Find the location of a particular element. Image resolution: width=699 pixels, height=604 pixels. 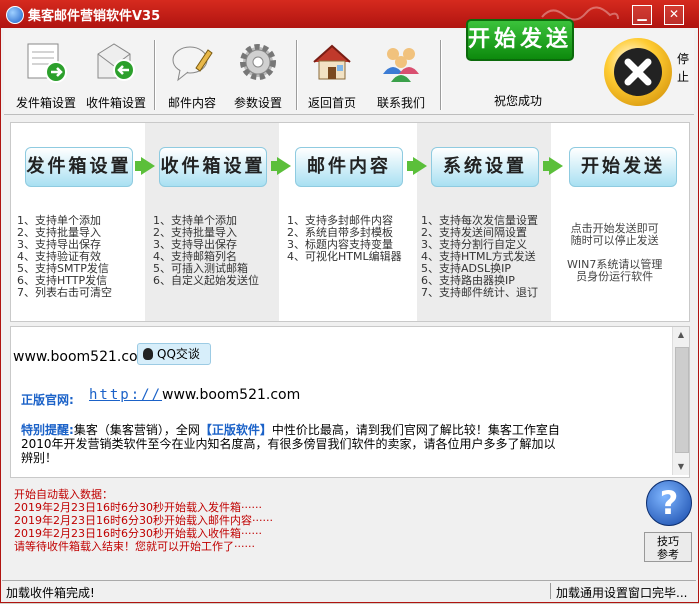

status-divider is located at coordinates (550, 591).